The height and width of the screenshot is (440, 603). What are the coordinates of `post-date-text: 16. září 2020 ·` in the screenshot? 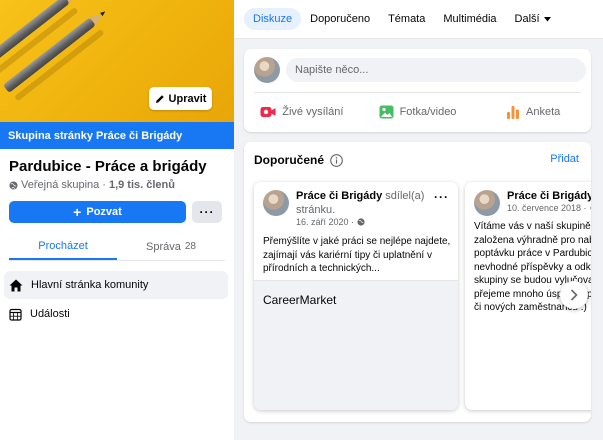 It's located at (325, 222).